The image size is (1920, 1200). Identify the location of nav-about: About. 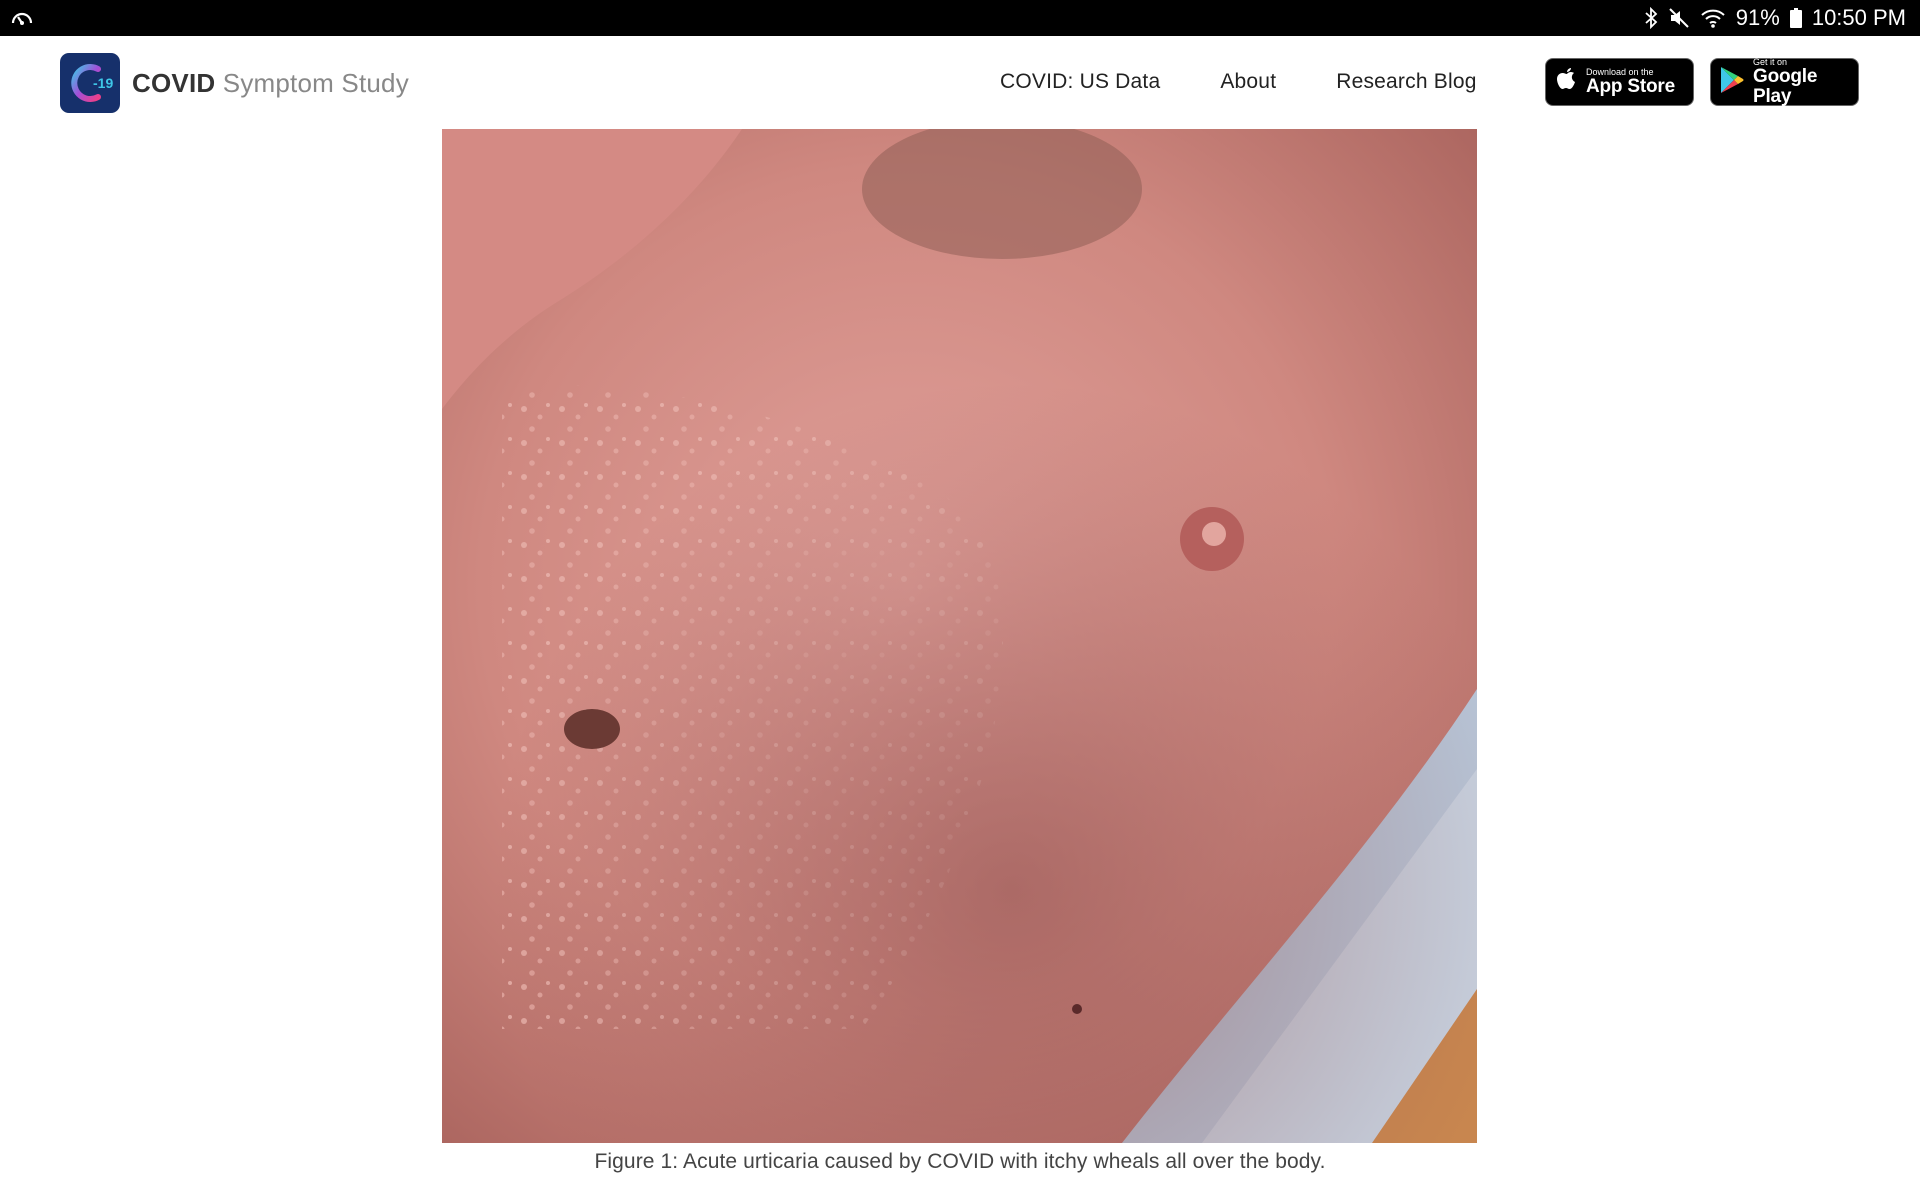
(1248, 82).